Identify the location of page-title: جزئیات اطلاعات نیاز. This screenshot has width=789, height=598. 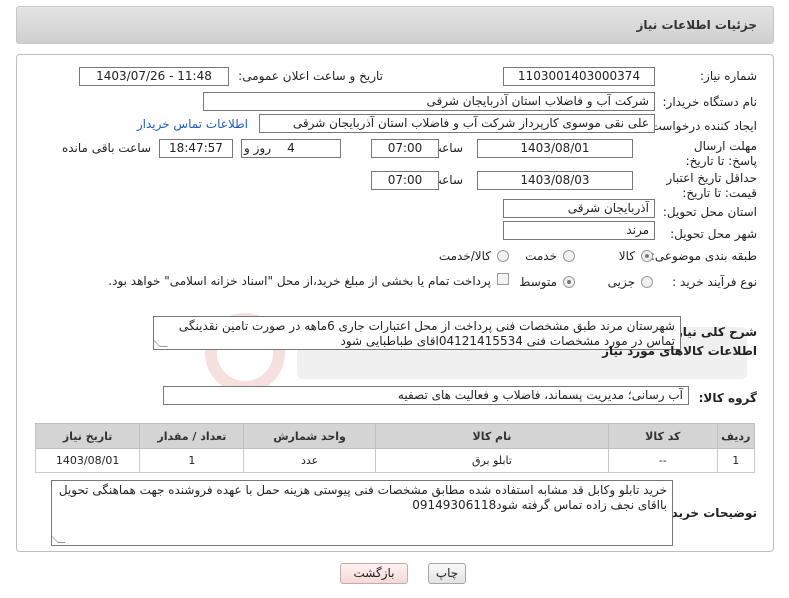
(696, 25).